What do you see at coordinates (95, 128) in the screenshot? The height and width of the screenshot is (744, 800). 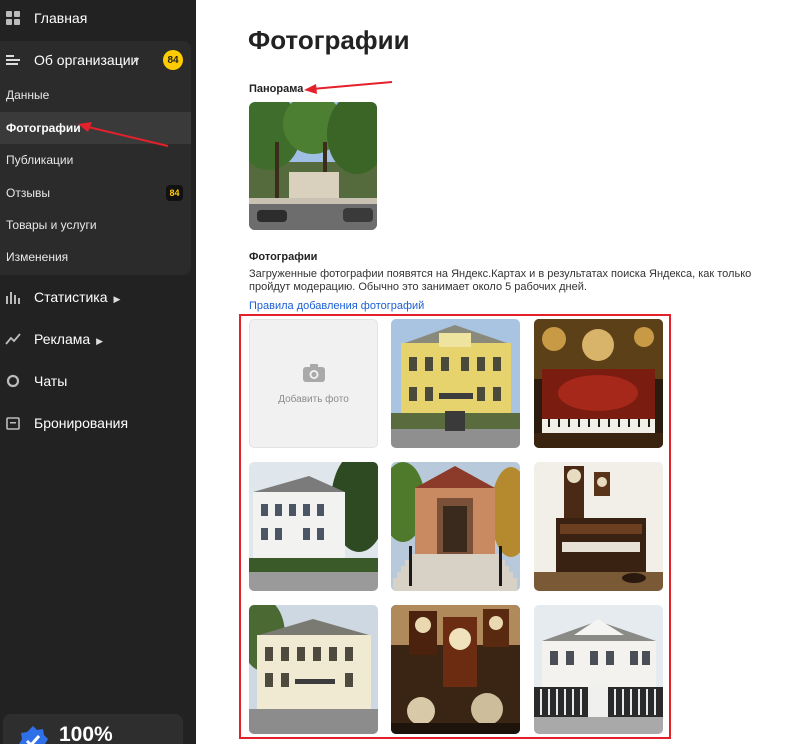 I see `sidebar-item-photos: Фотографии` at bounding box center [95, 128].